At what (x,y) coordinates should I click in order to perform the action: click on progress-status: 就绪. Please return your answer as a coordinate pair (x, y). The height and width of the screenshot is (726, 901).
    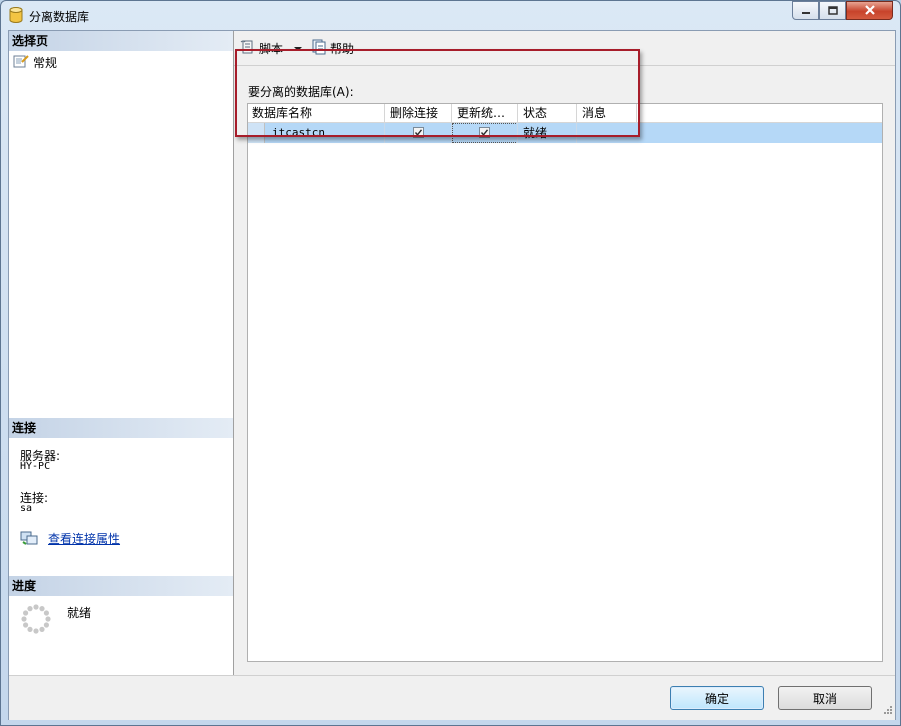
    Looking at the image, I should click on (79, 613).